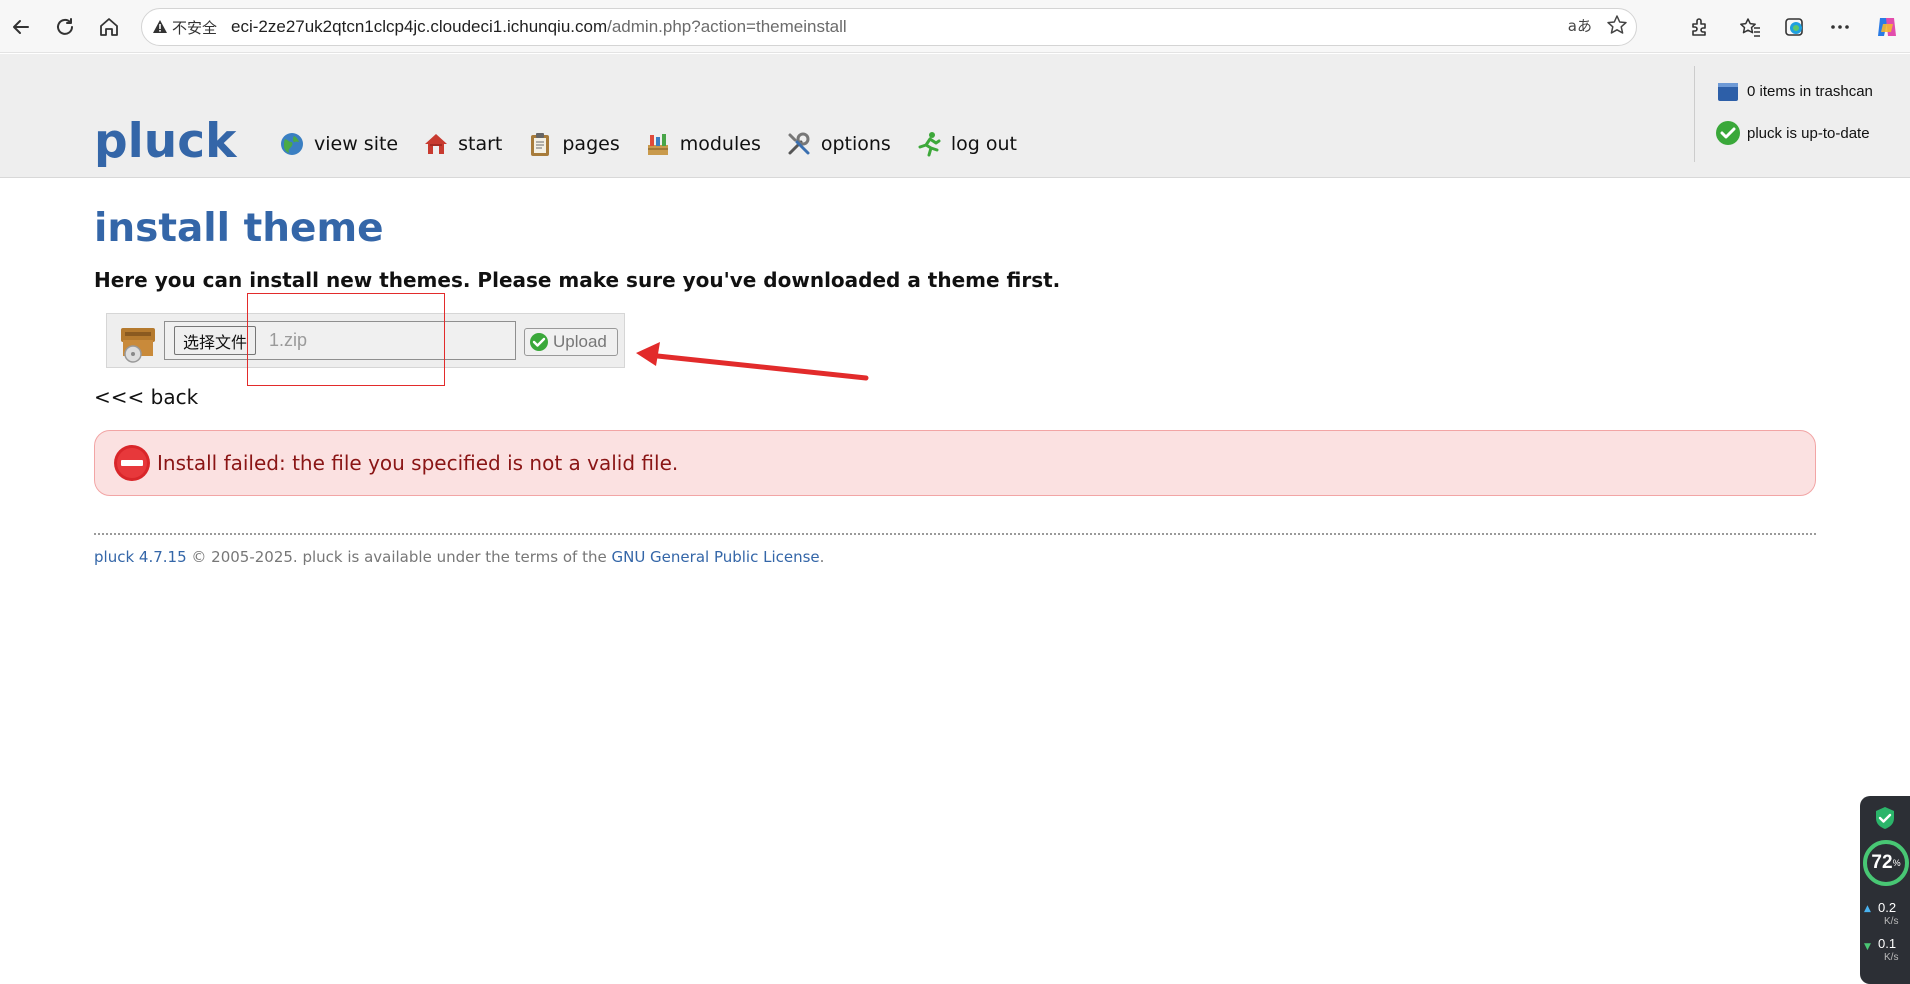 This screenshot has width=1910, height=984. I want to click on upload-label: Upload, so click(580, 341).